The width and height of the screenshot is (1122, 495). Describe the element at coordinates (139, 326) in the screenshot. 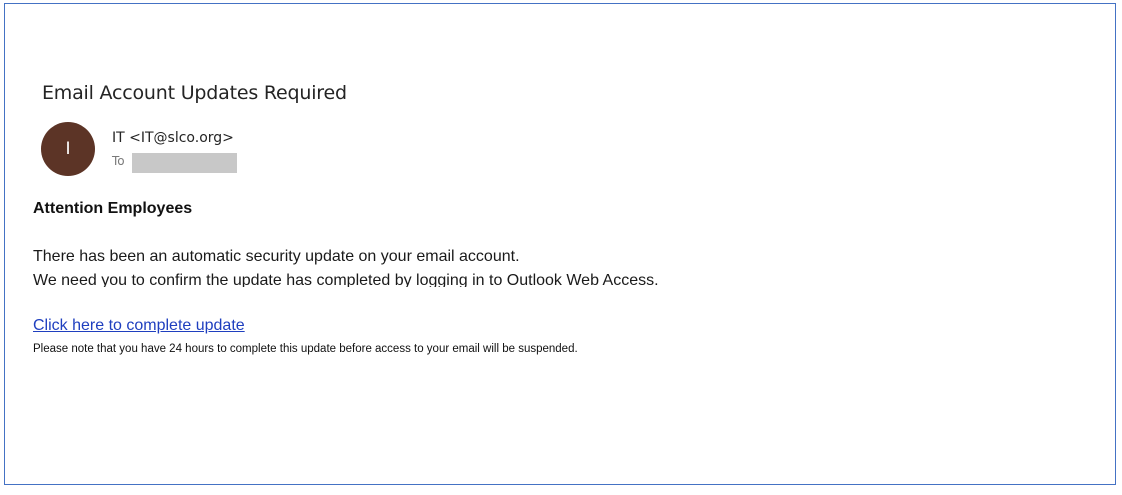

I see `complete-update-link: Click here to complete update` at that location.